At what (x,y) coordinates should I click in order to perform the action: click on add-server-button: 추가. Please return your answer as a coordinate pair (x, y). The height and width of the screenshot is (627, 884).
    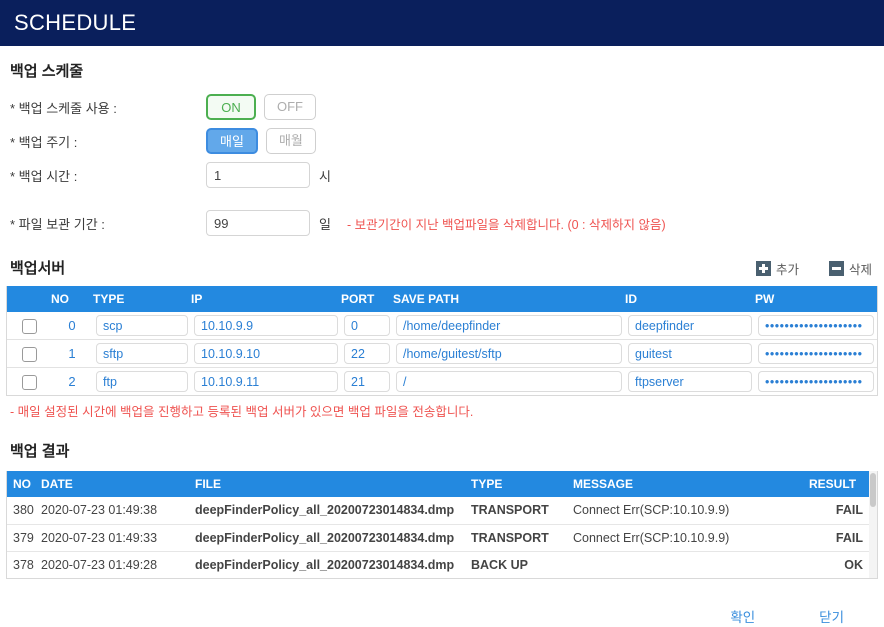
    Looking at the image, I should click on (777, 268).